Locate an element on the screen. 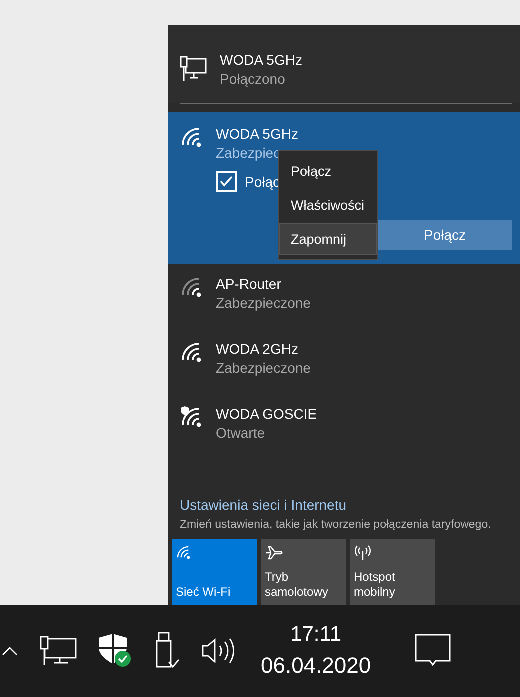 This screenshot has width=520, height=697. auto-connect-checkbox is located at coordinates (226, 181).